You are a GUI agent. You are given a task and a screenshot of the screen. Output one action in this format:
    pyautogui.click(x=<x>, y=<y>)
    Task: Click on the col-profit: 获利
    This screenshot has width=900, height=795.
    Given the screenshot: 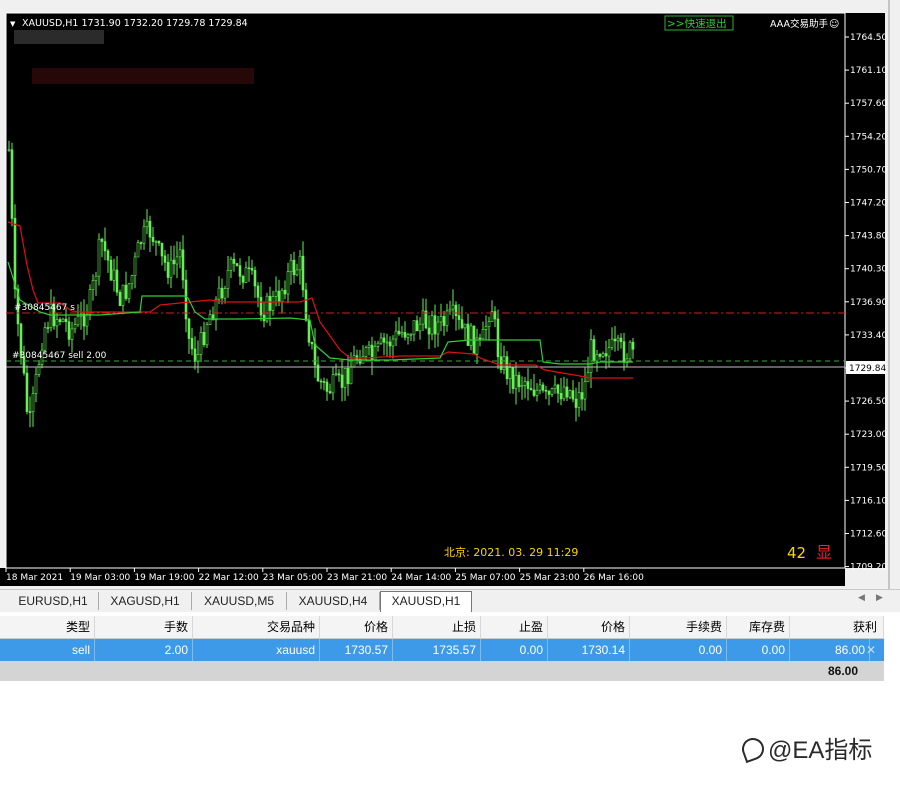 What is the action you would take?
    pyautogui.click(x=837, y=627)
    